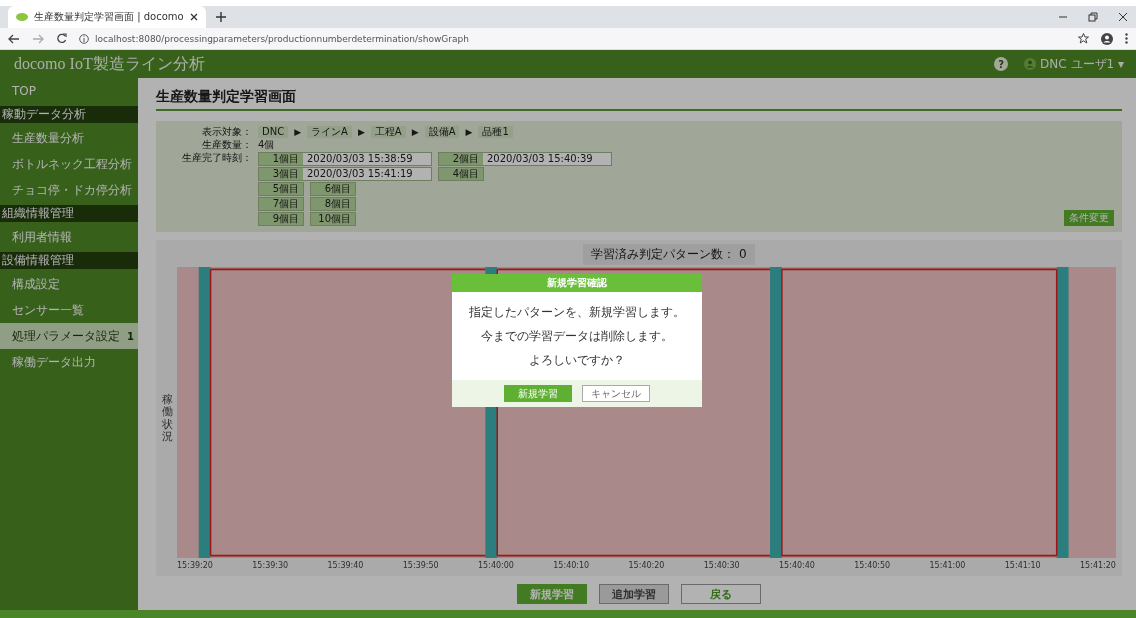  I want to click on back-icon, so click(14, 38).